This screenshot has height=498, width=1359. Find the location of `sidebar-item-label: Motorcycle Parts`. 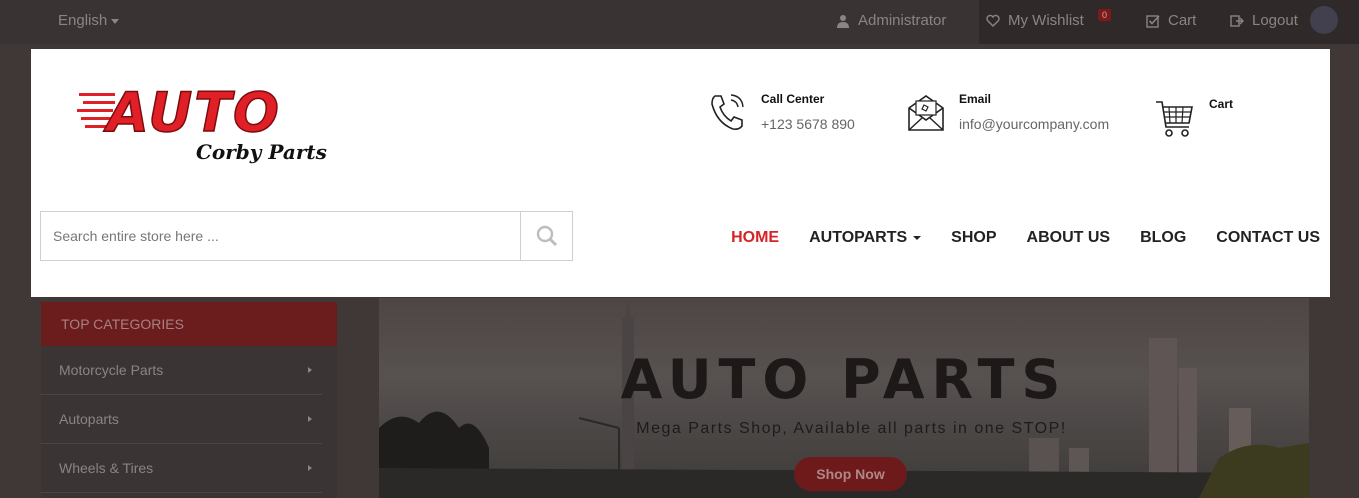

sidebar-item-label: Motorcycle Parts is located at coordinates (111, 370).